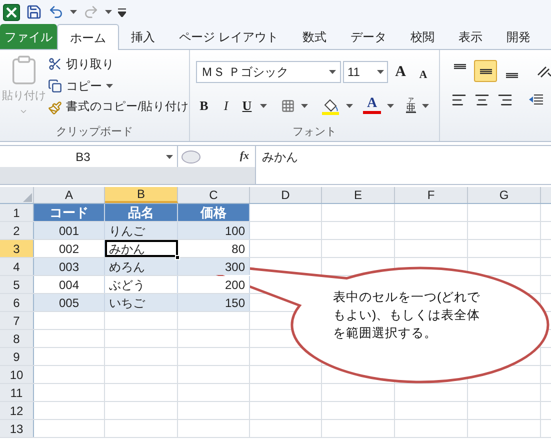  Describe the element at coordinates (118, 85) in the screenshot. I see `copy-button: コピー` at that location.